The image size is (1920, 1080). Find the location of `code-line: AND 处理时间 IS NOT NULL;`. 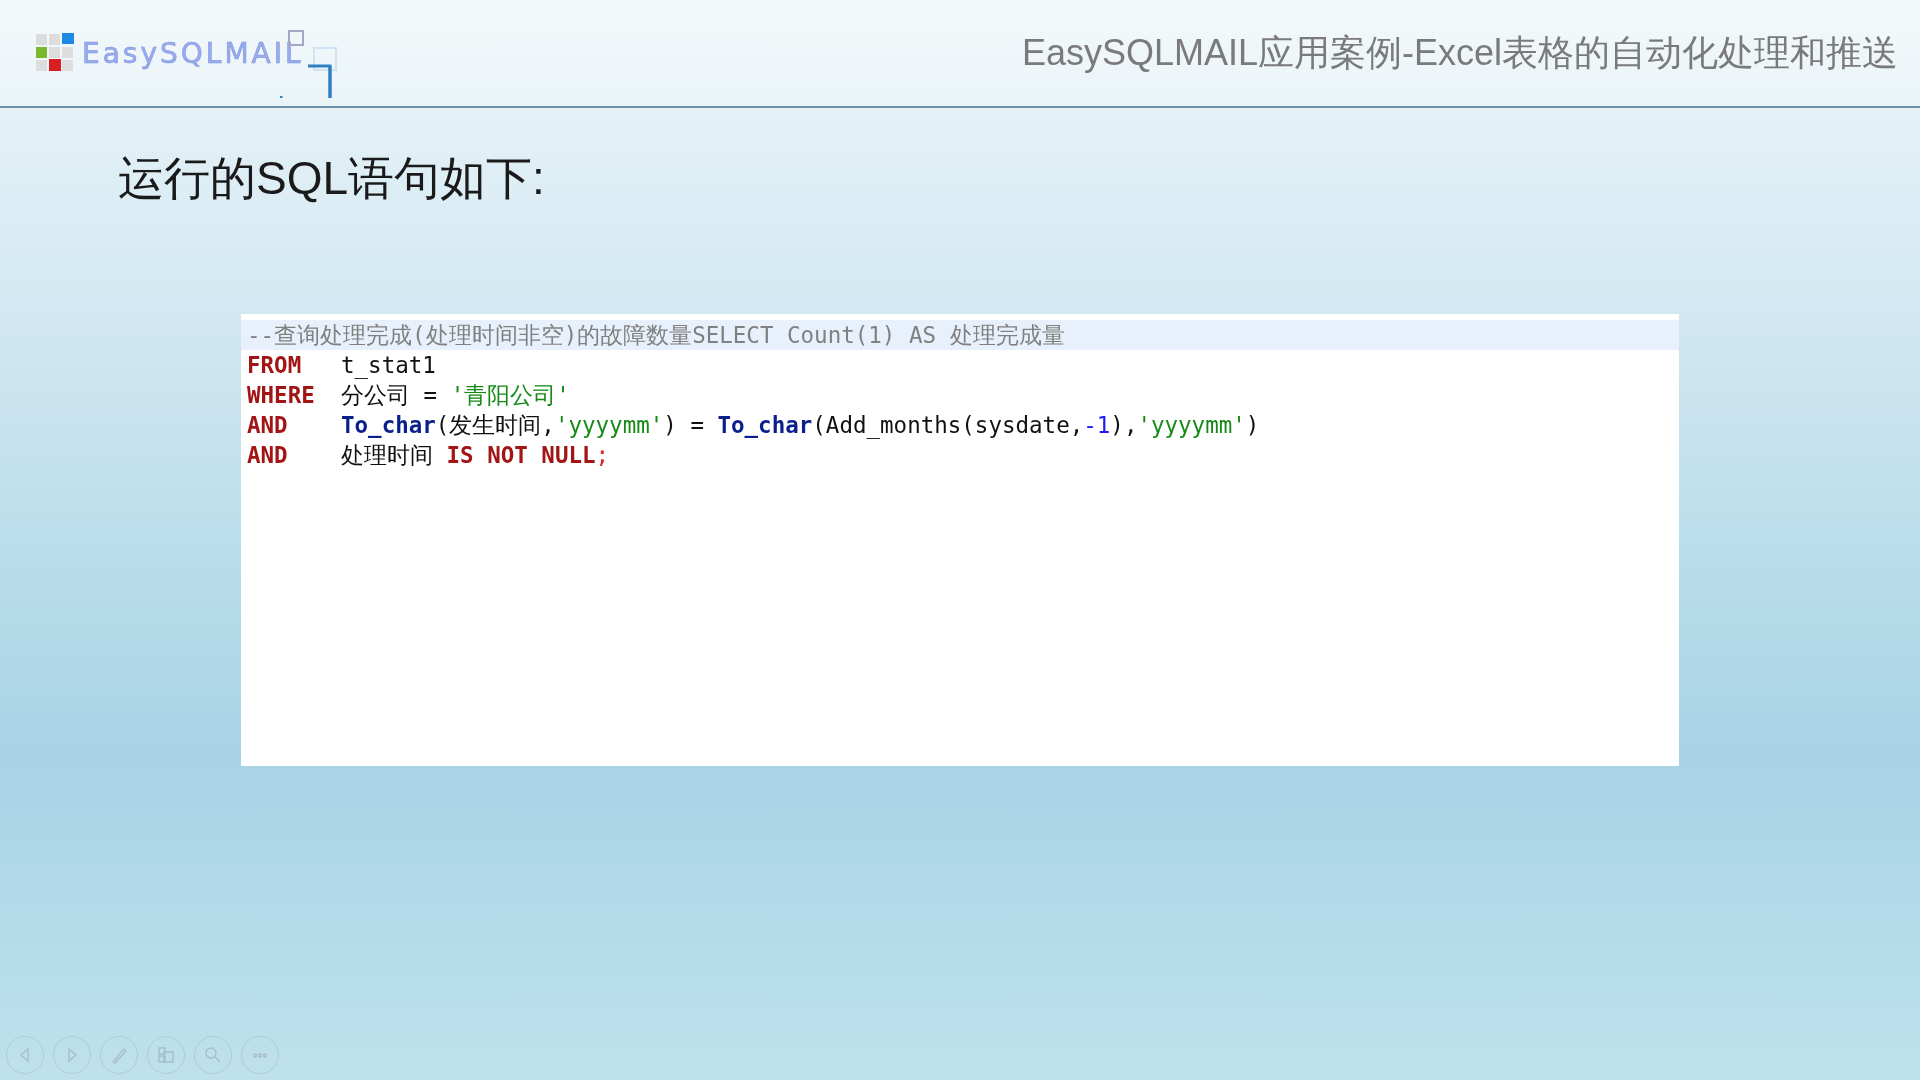

code-line: AND 处理时间 IS NOT NULL; is located at coordinates (428, 455).